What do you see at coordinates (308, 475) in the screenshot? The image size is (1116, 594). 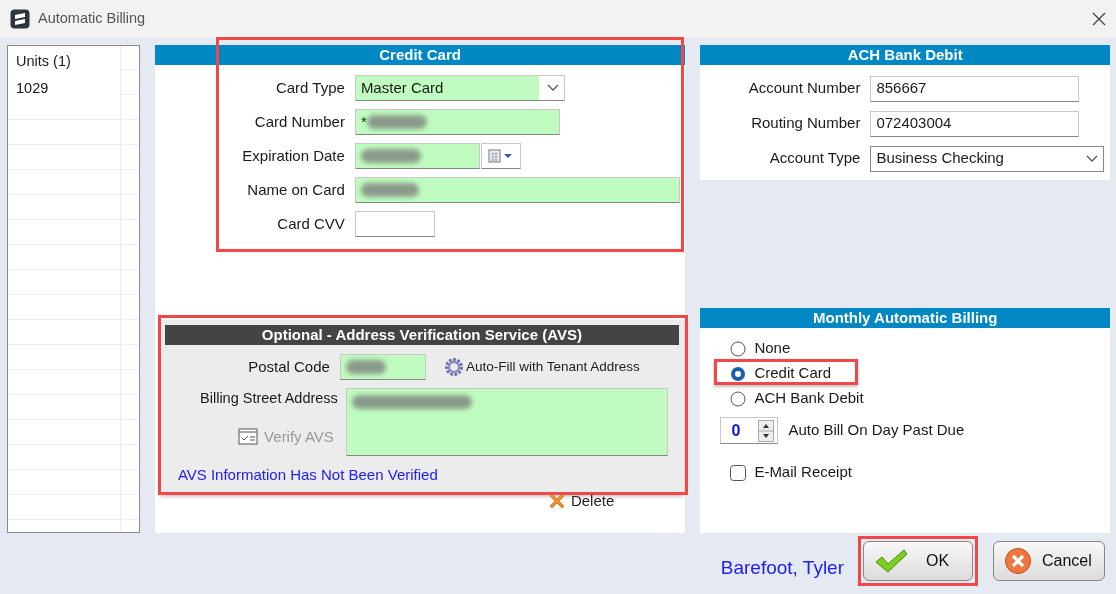 I see `status-message: AVS Information Has Not Been Verified` at bounding box center [308, 475].